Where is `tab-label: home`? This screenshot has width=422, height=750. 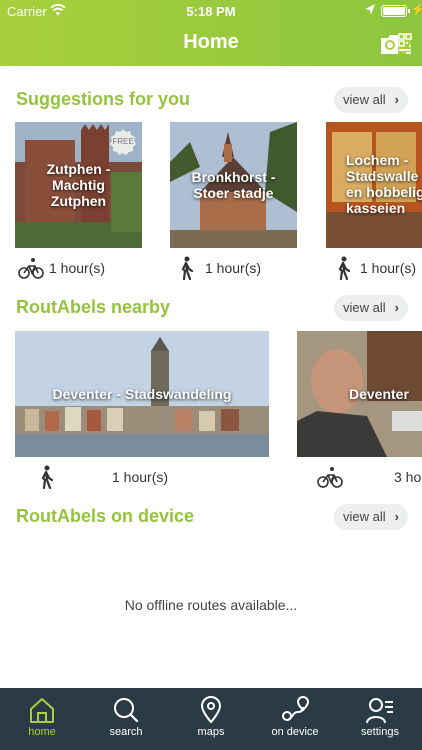 tab-label: home is located at coordinates (42, 732).